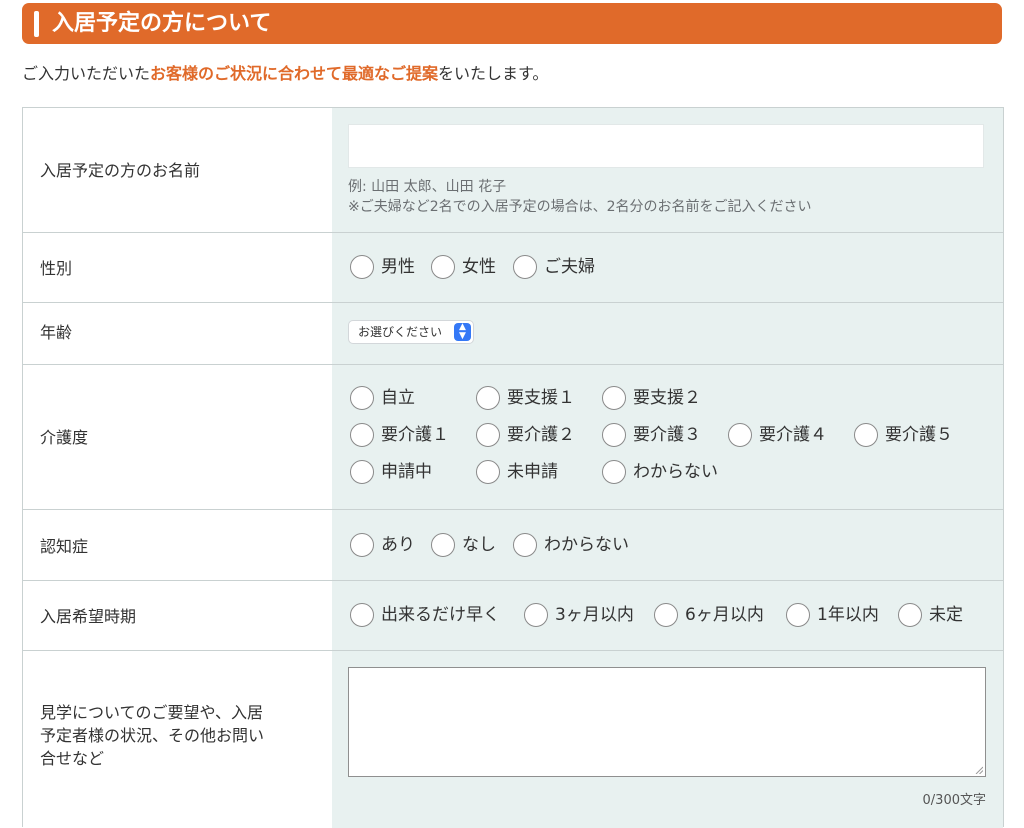  What do you see at coordinates (667, 722) in the screenshot?
I see `requests-textarea` at bounding box center [667, 722].